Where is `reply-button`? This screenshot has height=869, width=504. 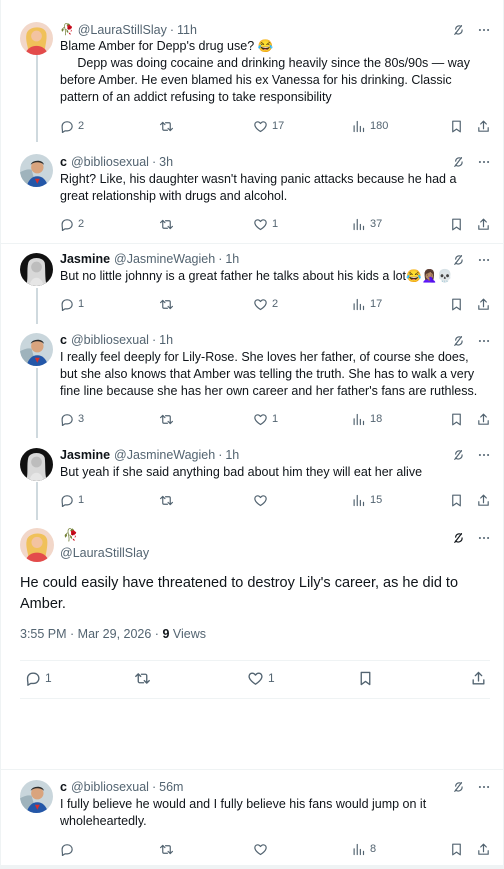 reply-button is located at coordinates (66, 849).